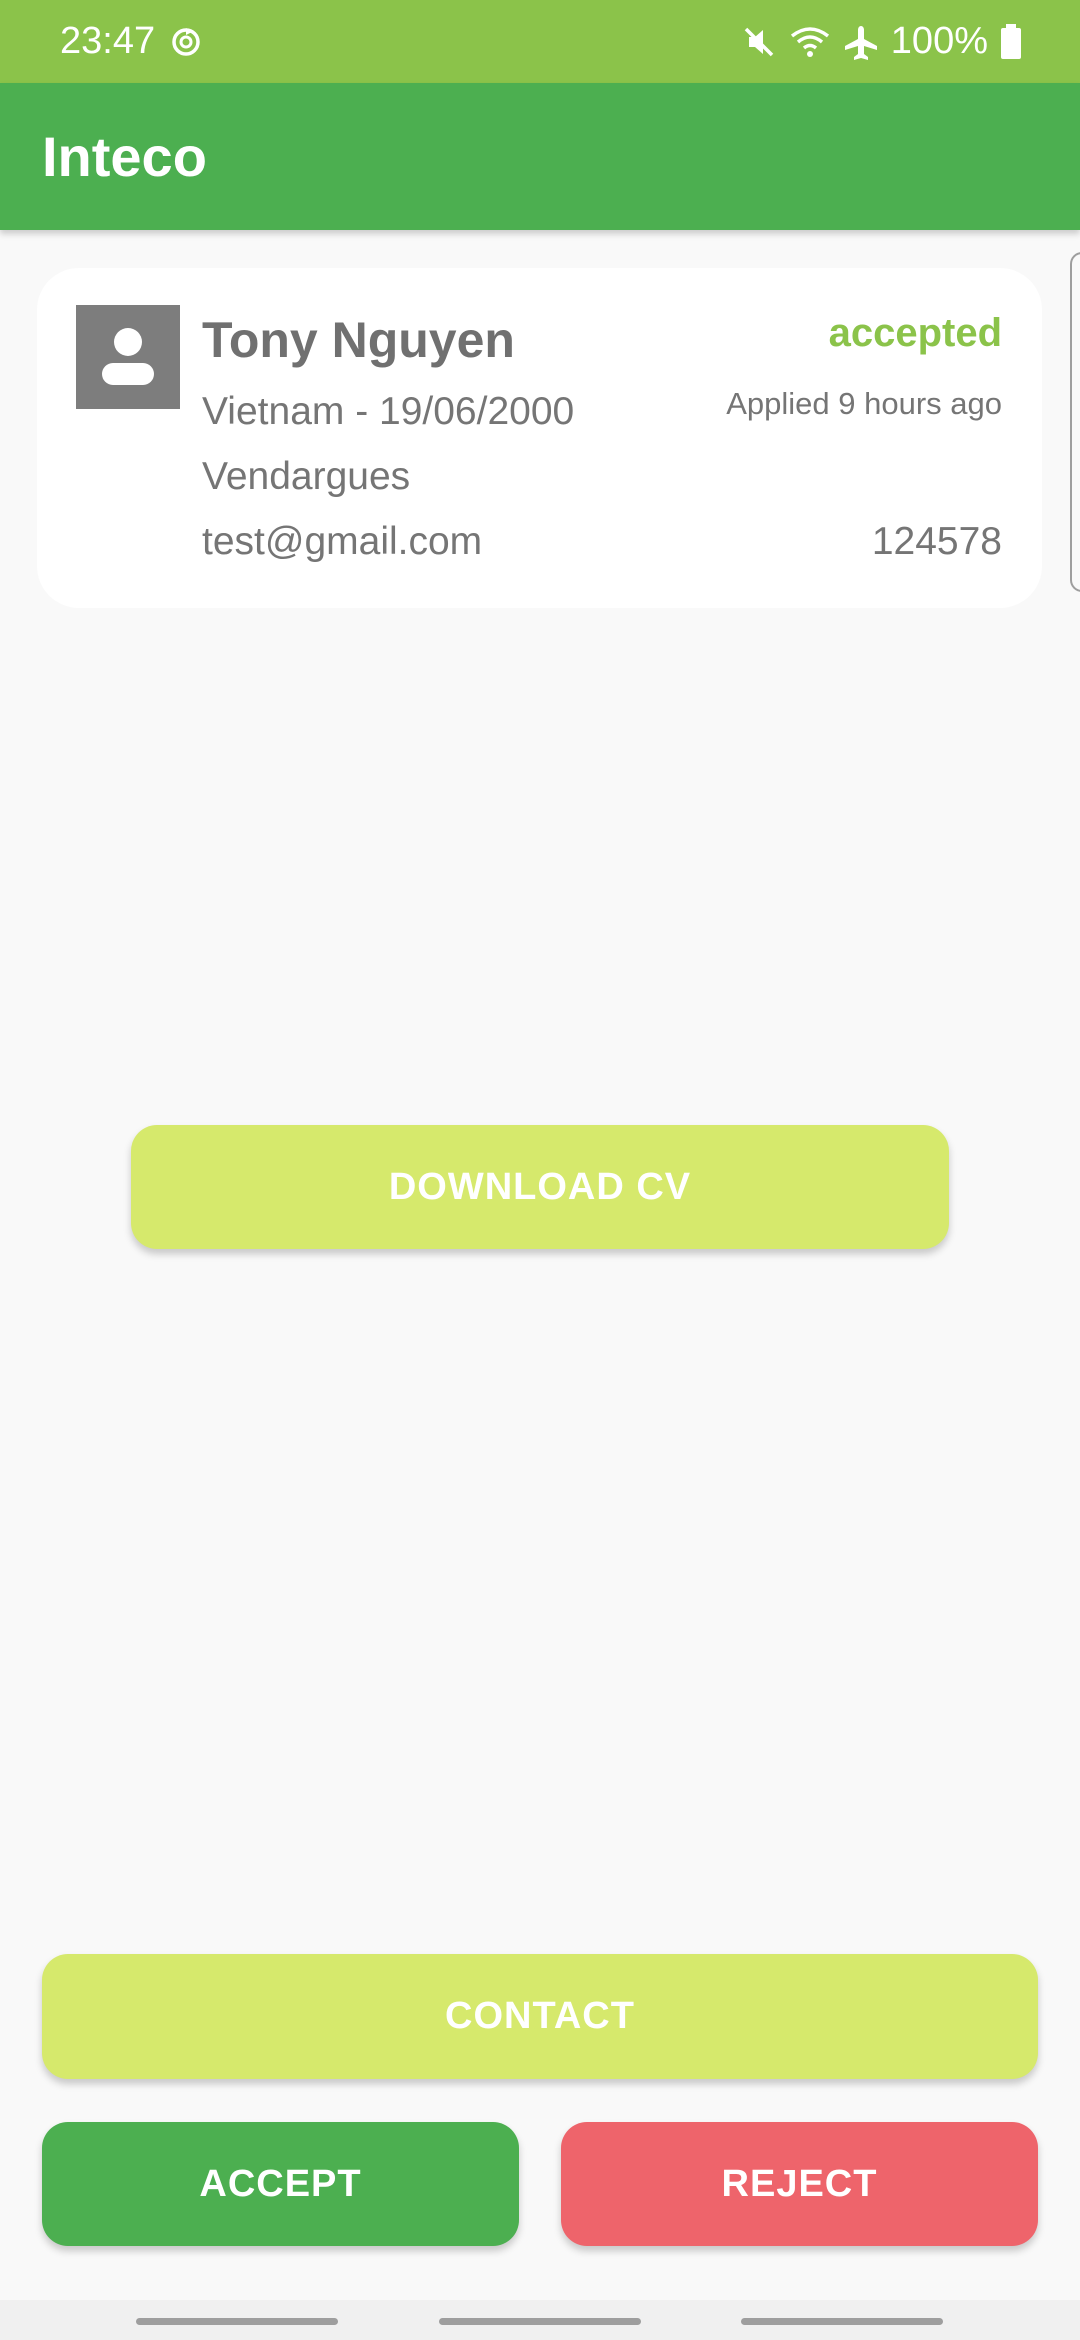 The image size is (1080, 2340). Describe the element at coordinates (1011, 41) in the screenshot. I see `battery-icon` at that location.